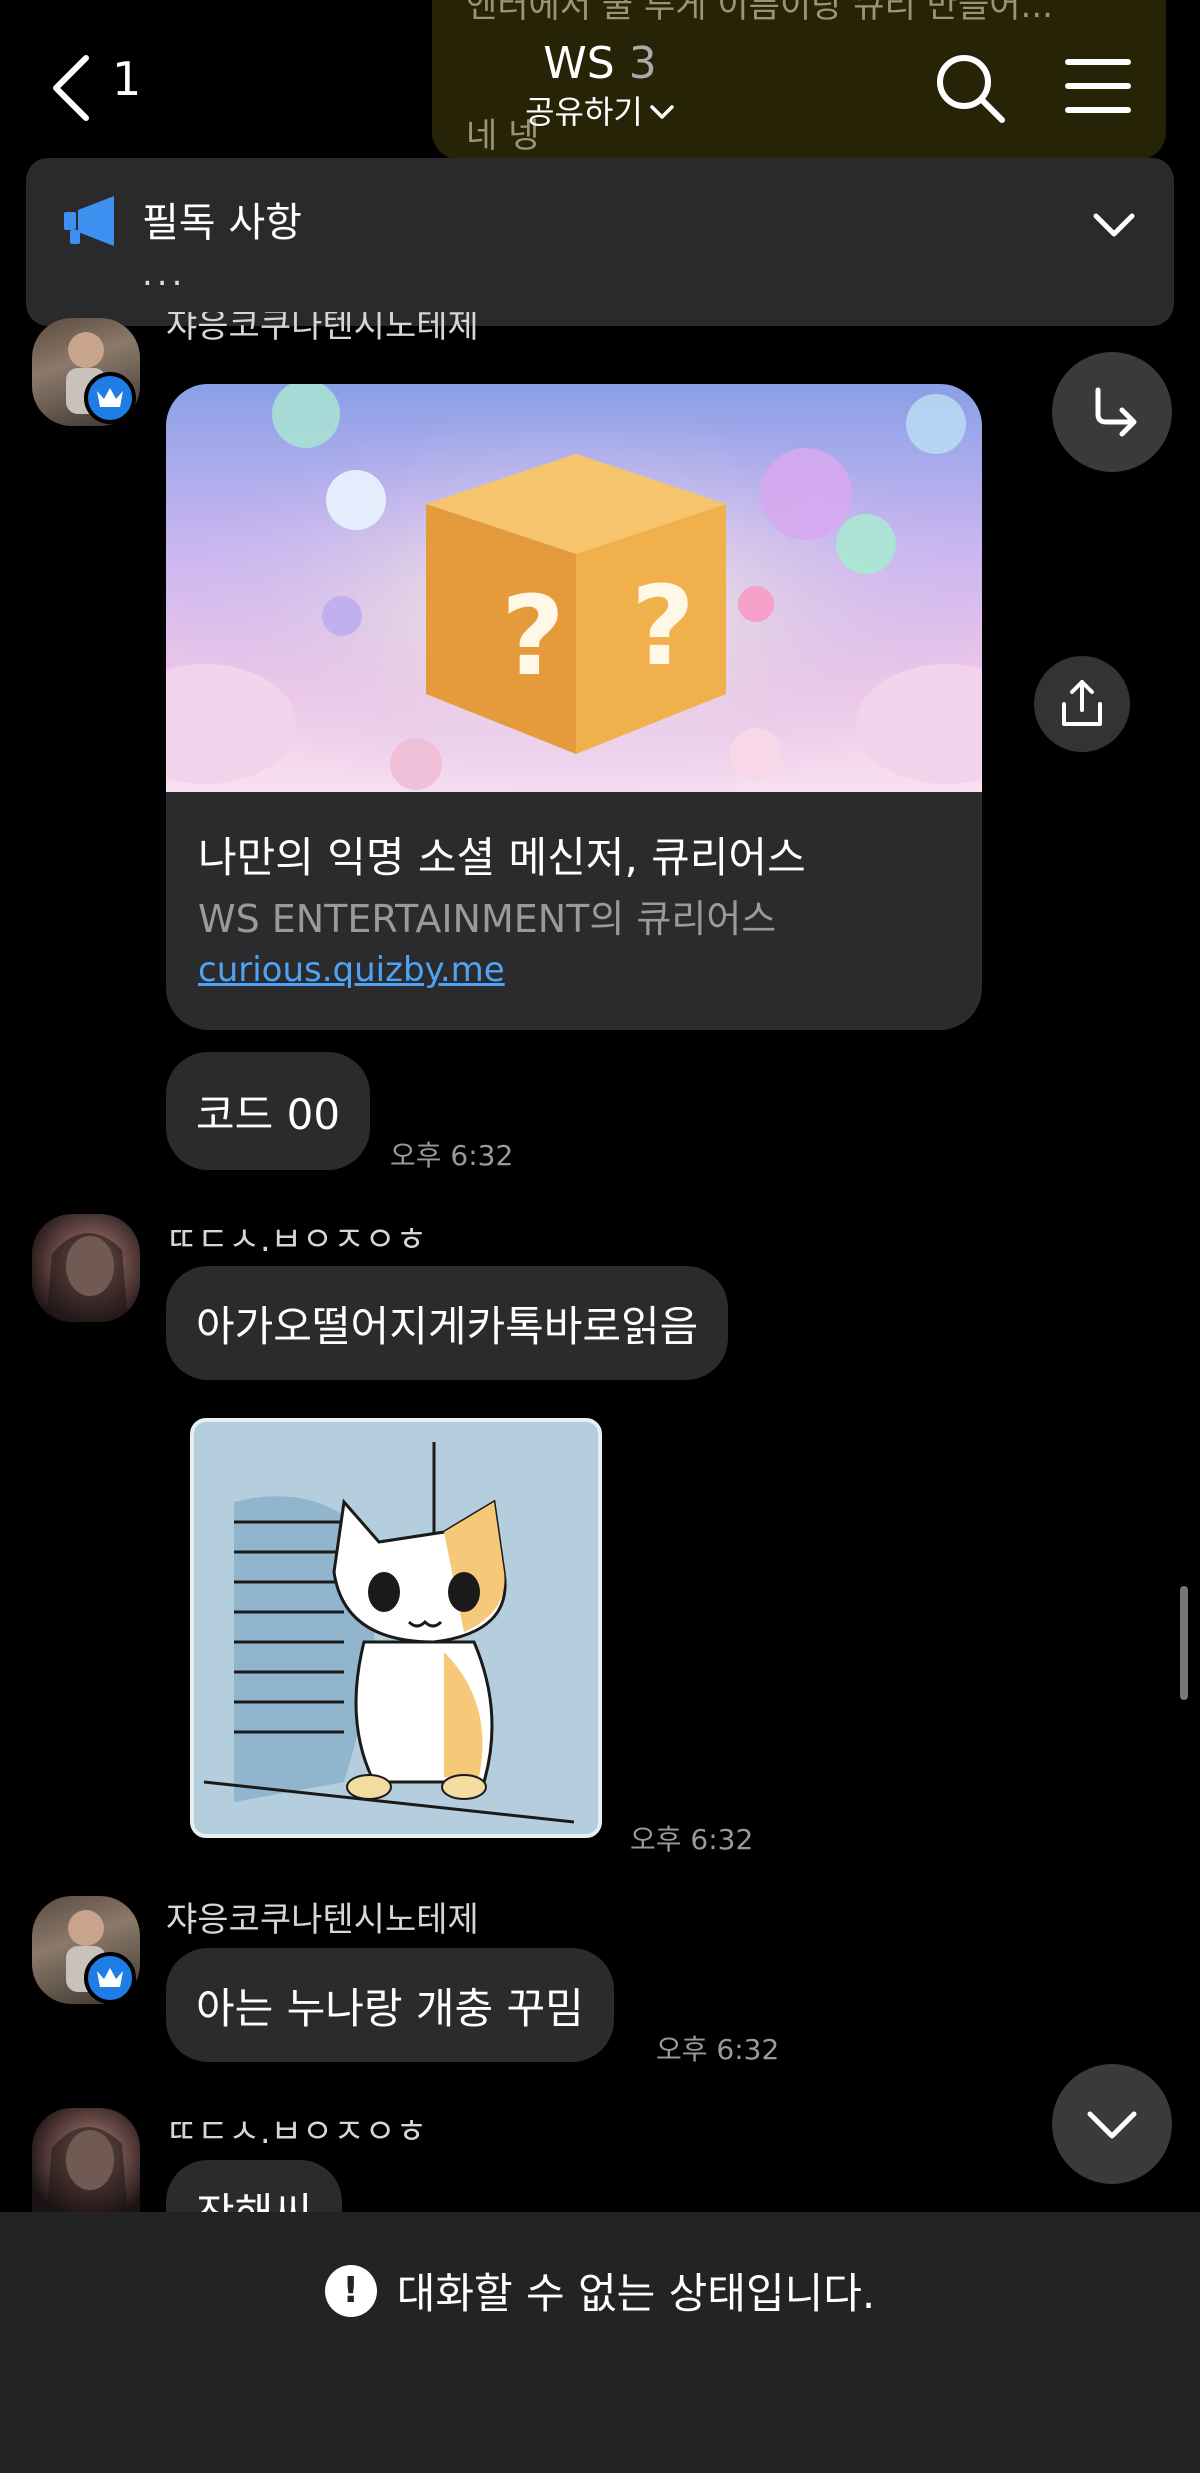 This screenshot has height=2473, width=1200. I want to click on message-bubble: 아가오떨어지게카톡바로읽음, so click(447, 1323).